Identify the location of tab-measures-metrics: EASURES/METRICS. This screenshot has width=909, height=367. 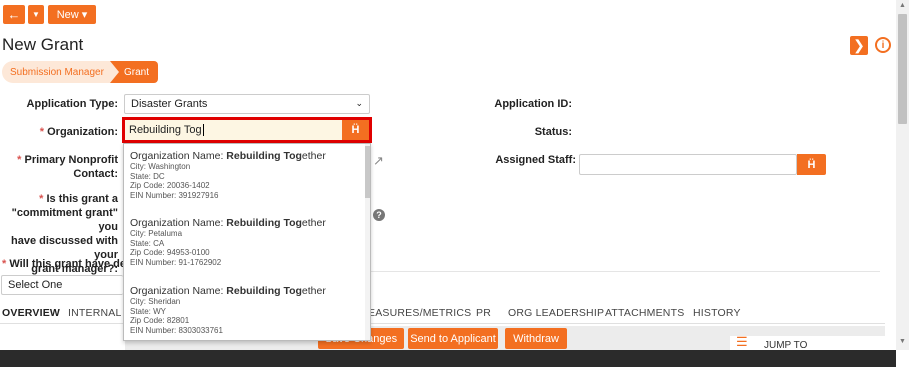
(419, 313).